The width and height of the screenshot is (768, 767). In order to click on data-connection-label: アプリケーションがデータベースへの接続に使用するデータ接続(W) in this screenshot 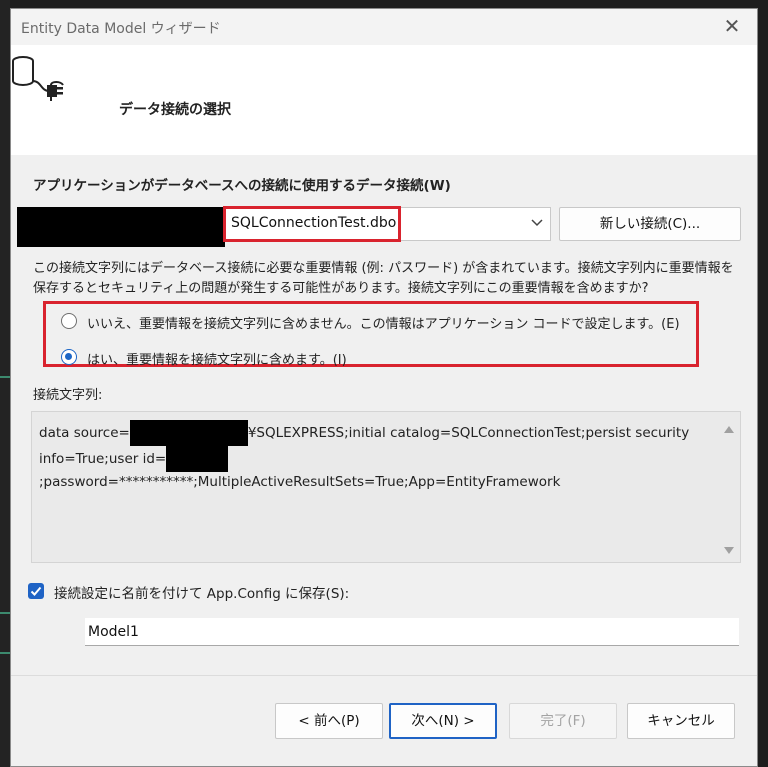, I will do `click(242, 186)`.